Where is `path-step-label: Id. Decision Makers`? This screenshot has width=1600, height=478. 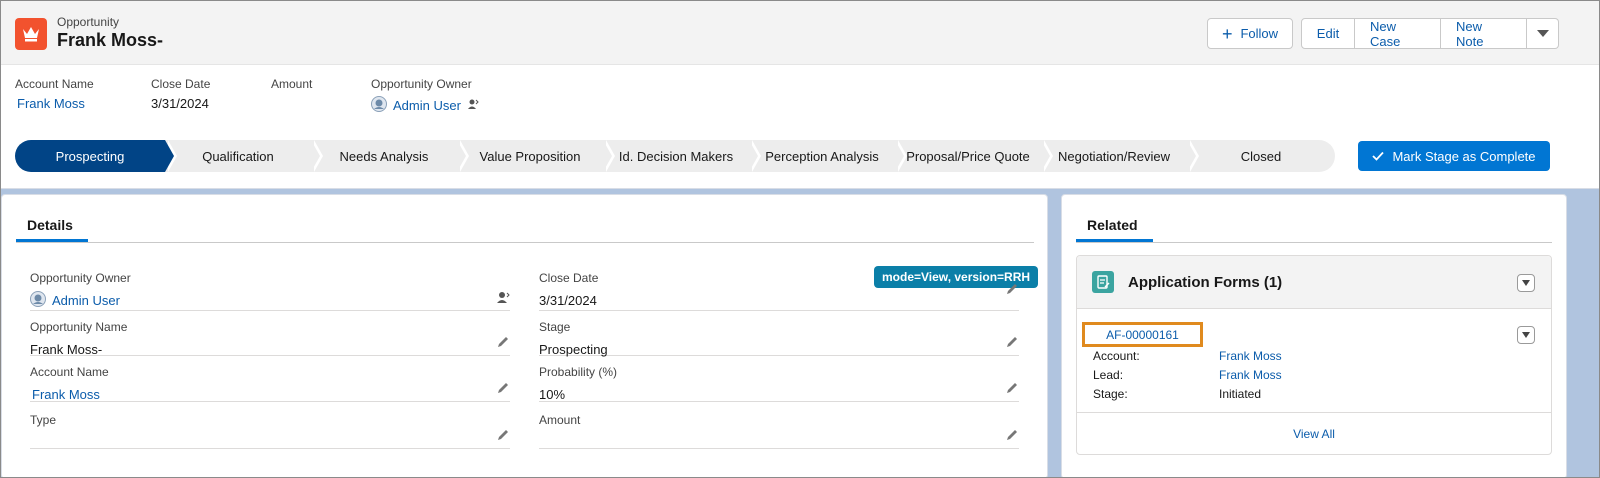 path-step-label: Id. Decision Makers is located at coordinates (676, 156).